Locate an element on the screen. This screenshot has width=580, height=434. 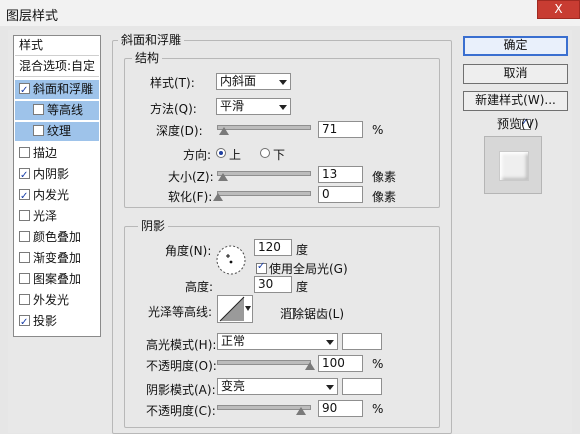
highlight-opacity-label: 不透明度(O): is located at coordinates (181, 366).